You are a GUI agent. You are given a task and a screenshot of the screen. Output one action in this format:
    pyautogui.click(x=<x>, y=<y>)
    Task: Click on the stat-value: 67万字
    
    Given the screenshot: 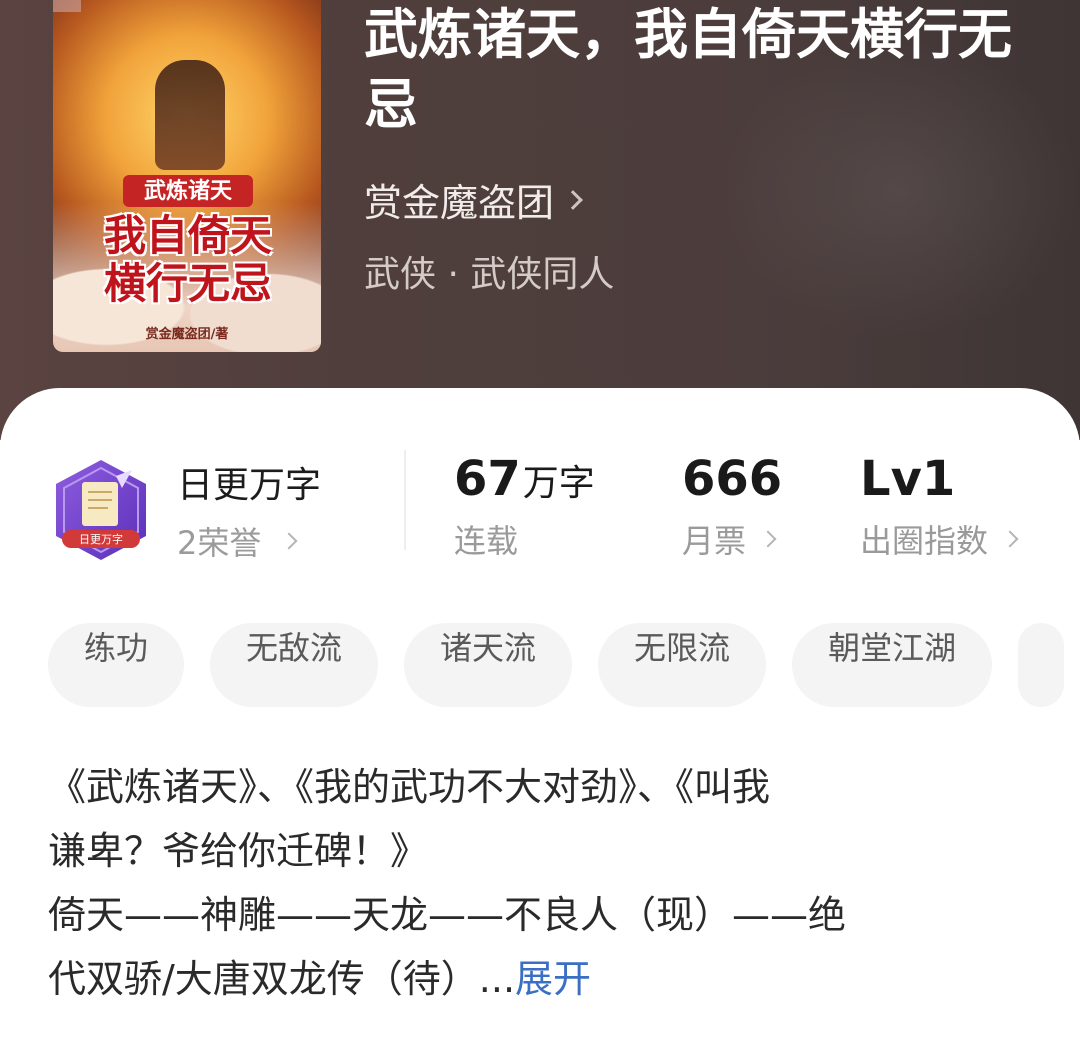 What is the action you would take?
    pyautogui.click(x=524, y=479)
    